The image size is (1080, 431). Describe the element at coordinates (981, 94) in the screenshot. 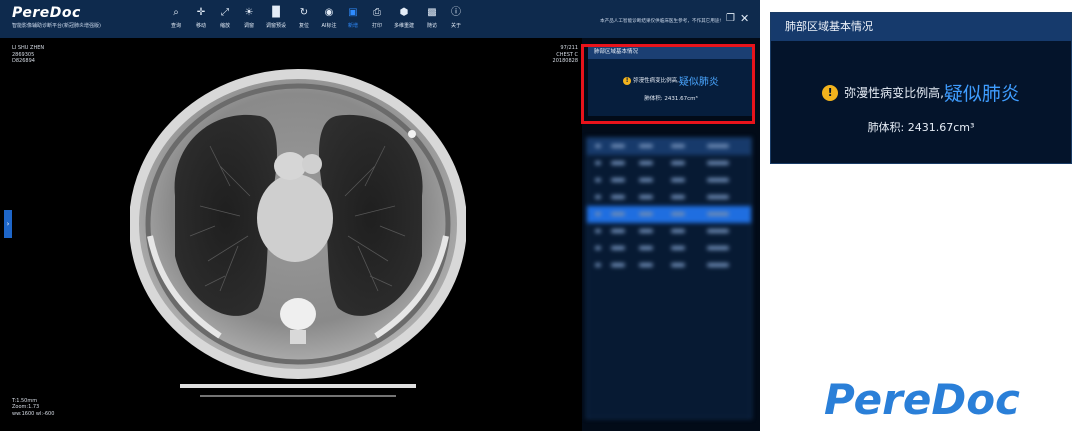

I see `zoomed-finding-emphasis: 疑似肺炎` at that location.